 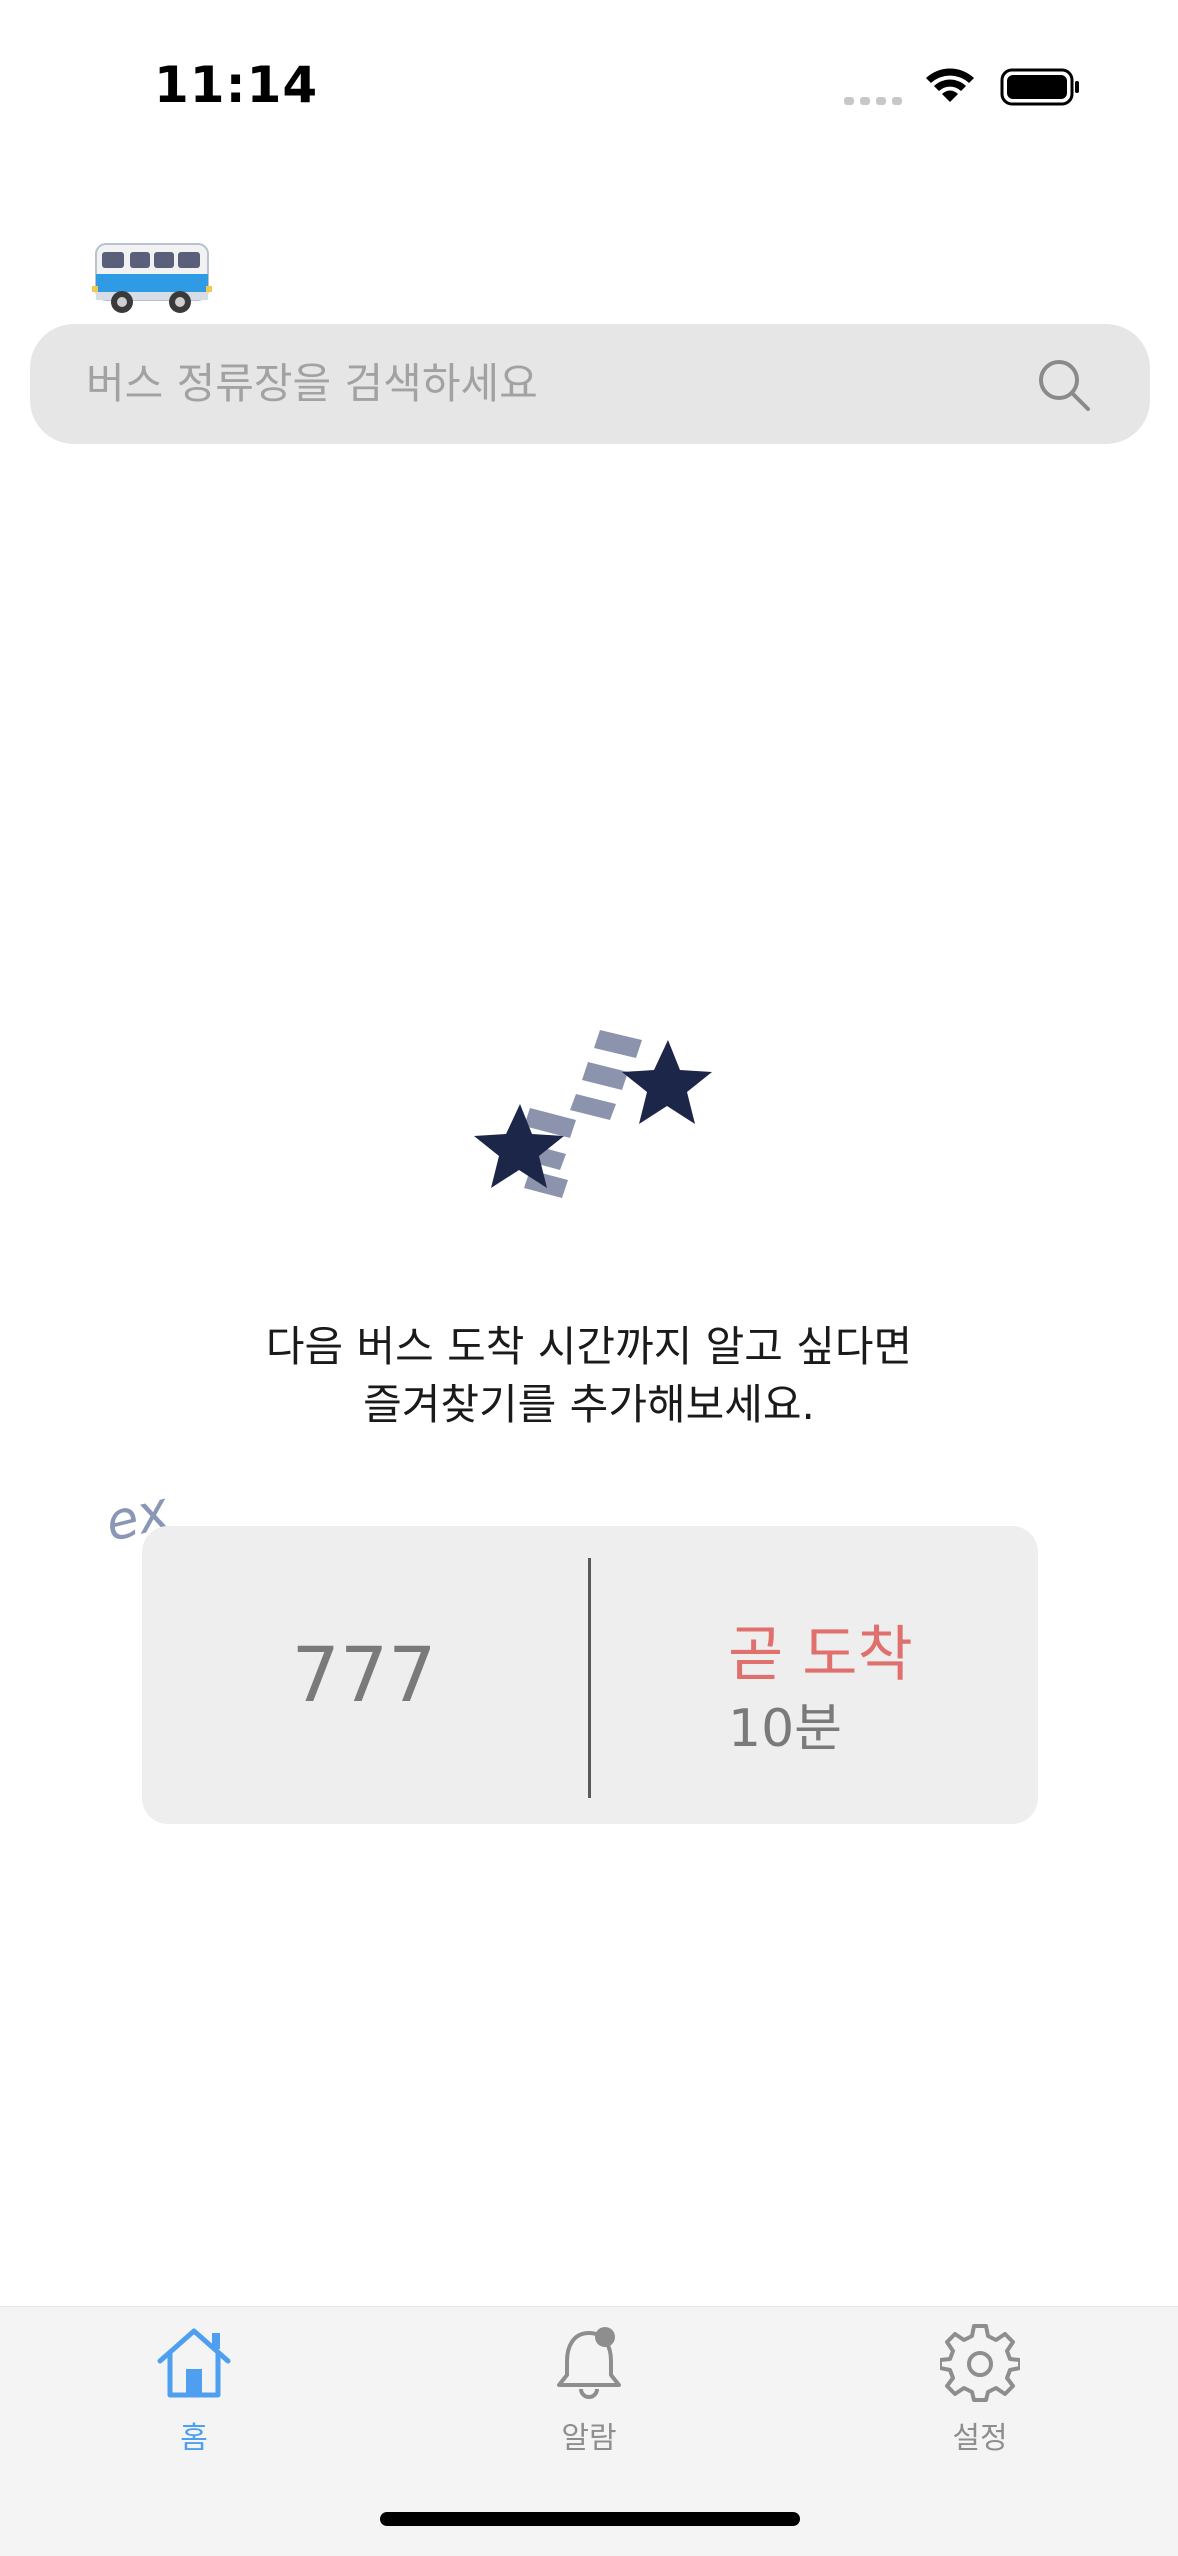 I want to click on arrival-time: 10분, so click(x=785, y=1729).